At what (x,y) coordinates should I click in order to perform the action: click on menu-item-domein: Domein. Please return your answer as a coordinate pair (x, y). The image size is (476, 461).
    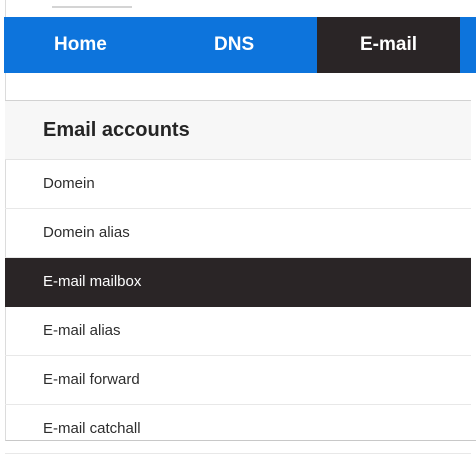
    Looking at the image, I should click on (238, 184).